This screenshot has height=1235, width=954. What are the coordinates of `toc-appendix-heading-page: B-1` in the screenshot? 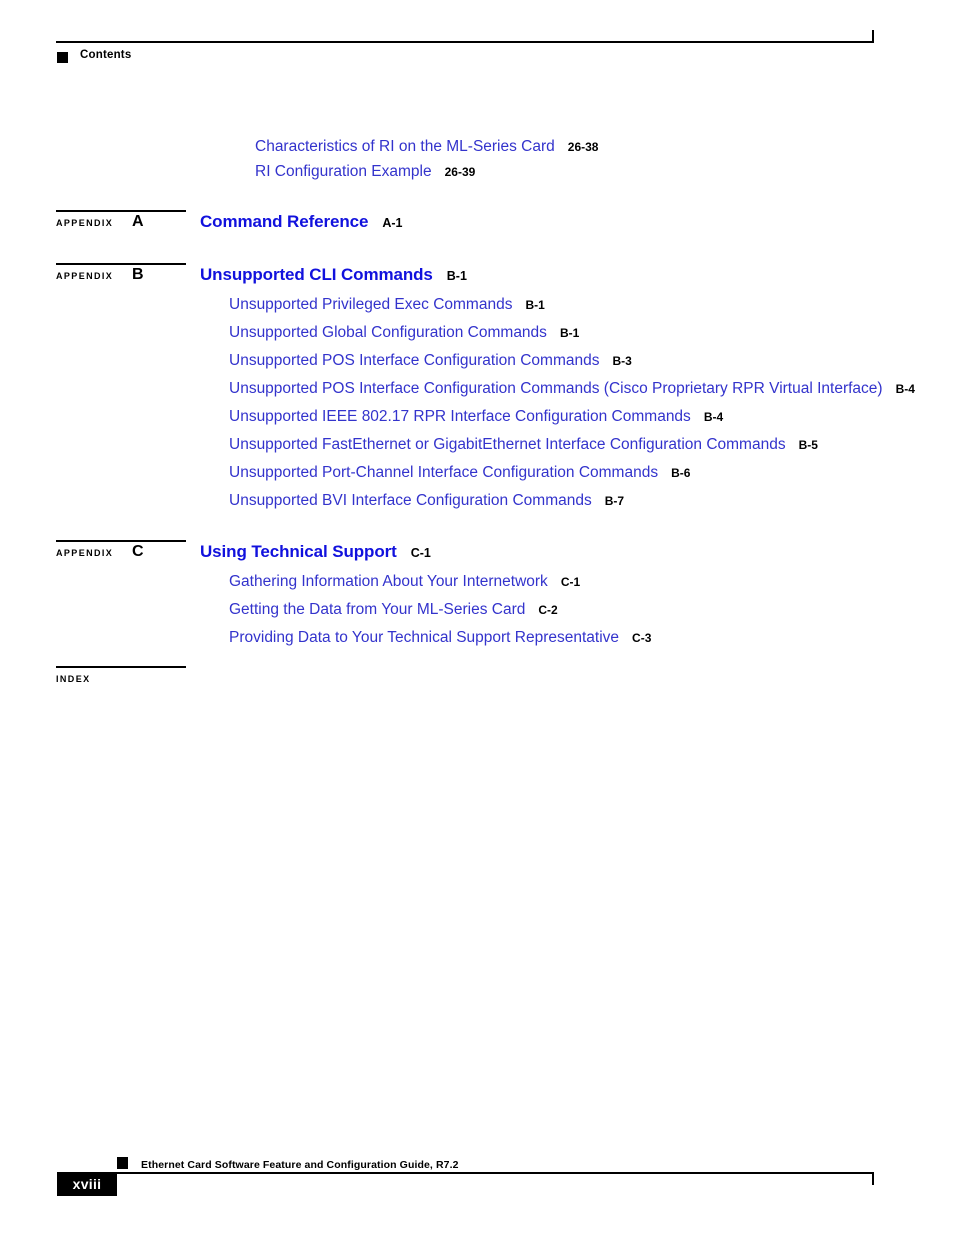 It's located at (456, 276).